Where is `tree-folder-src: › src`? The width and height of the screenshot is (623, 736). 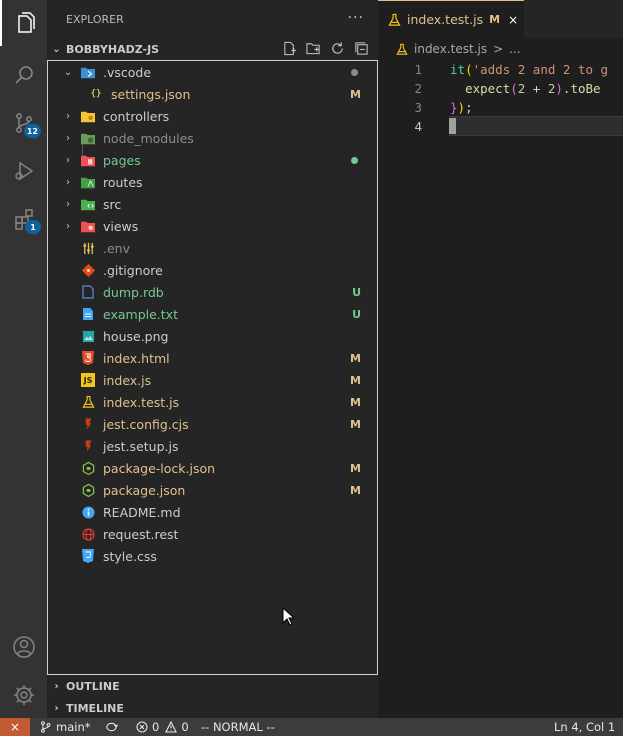
tree-folder-src: › src is located at coordinates (212, 204).